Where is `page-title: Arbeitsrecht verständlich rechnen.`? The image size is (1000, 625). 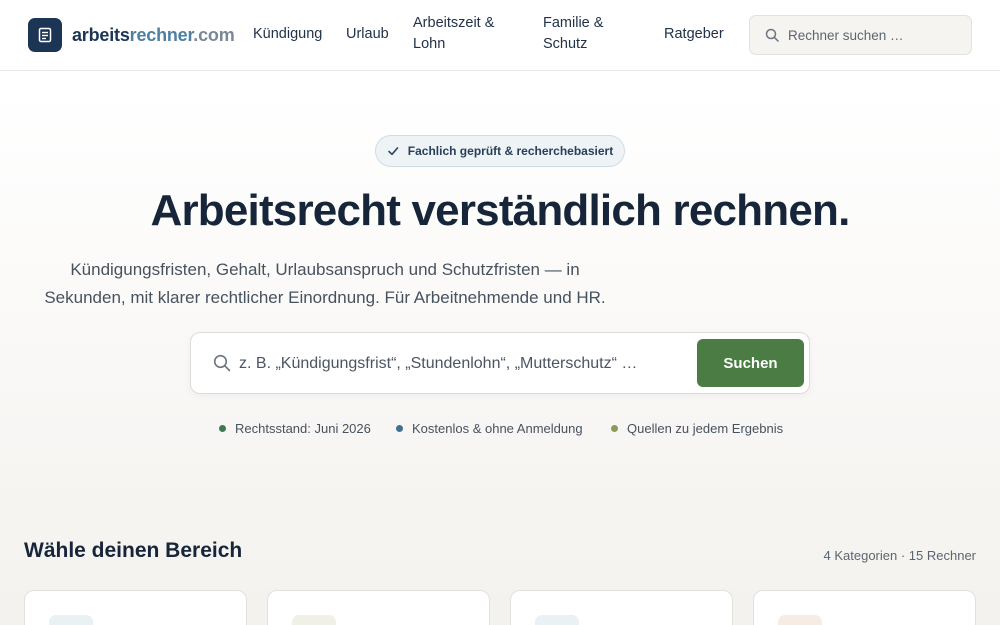 page-title: Arbeitsrecht verständlich rechnen. is located at coordinates (500, 210).